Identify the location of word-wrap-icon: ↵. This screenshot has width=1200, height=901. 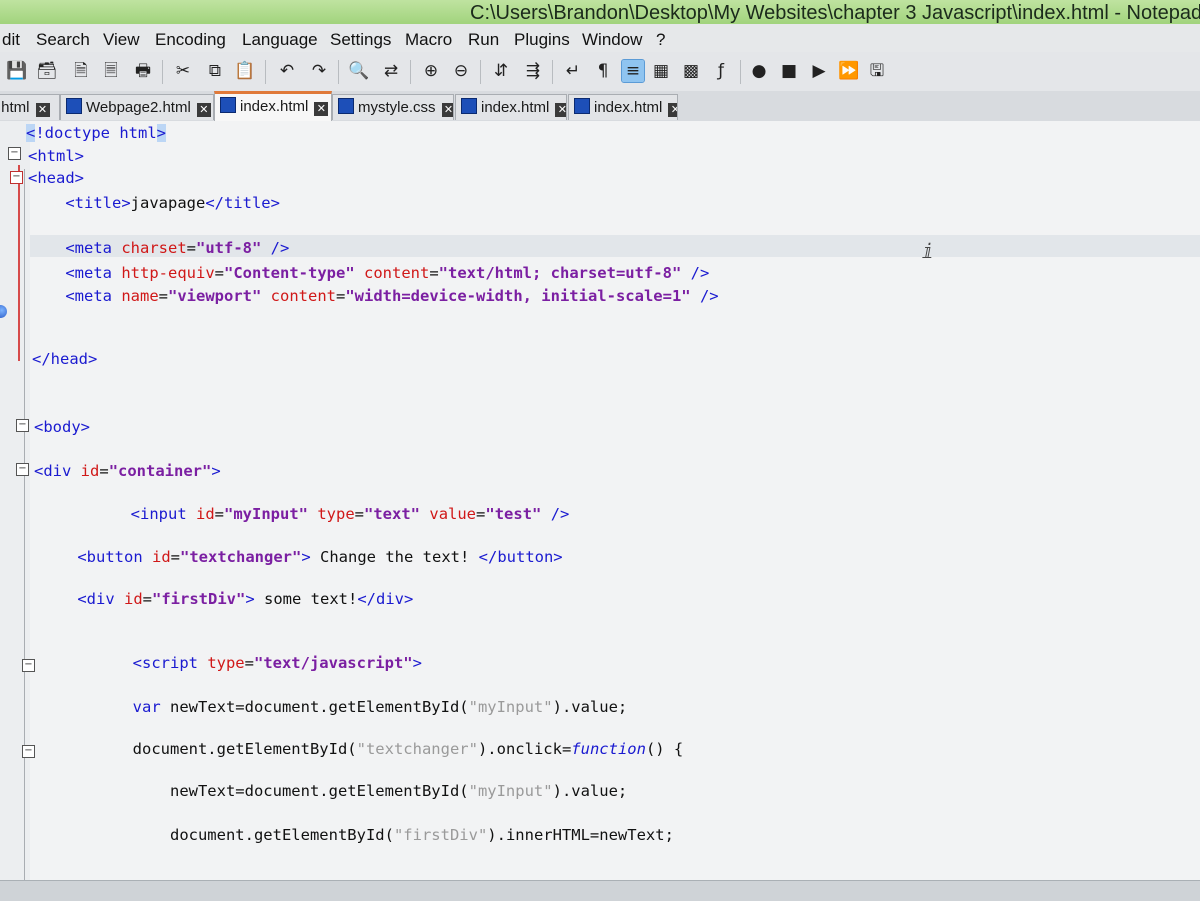
(573, 71).